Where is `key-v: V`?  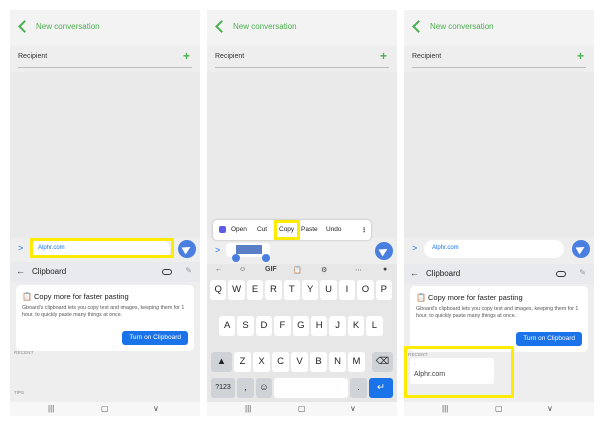 key-v: V is located at coordinates (299, 362).